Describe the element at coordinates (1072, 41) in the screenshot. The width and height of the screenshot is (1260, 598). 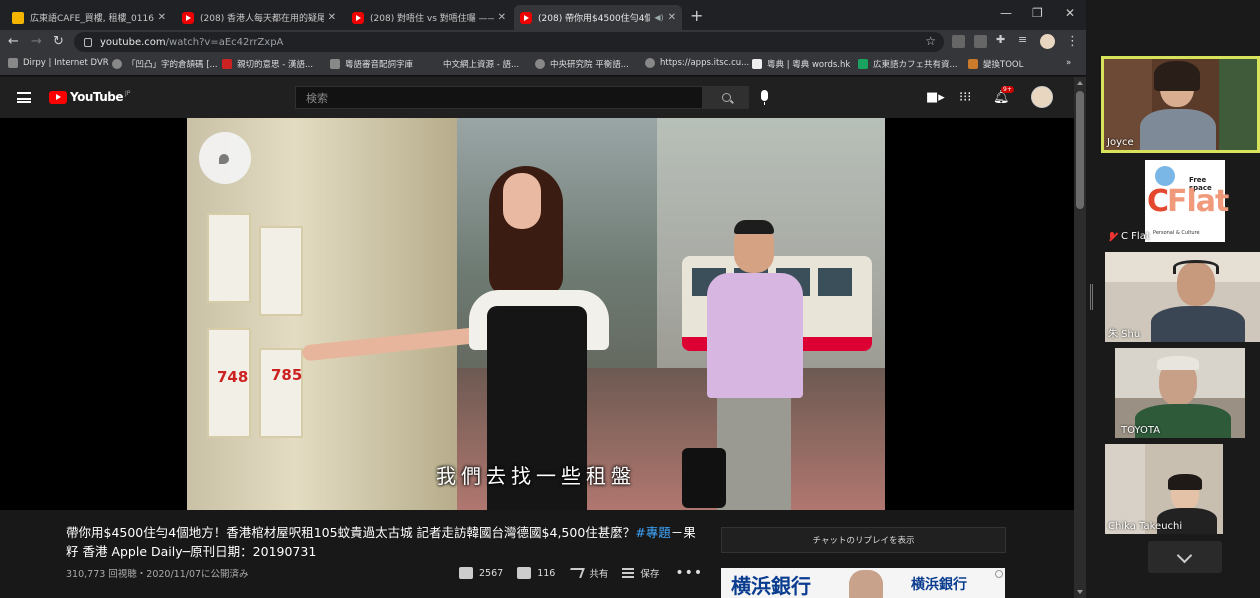
I see `menu-icon: ⋮` at that location.